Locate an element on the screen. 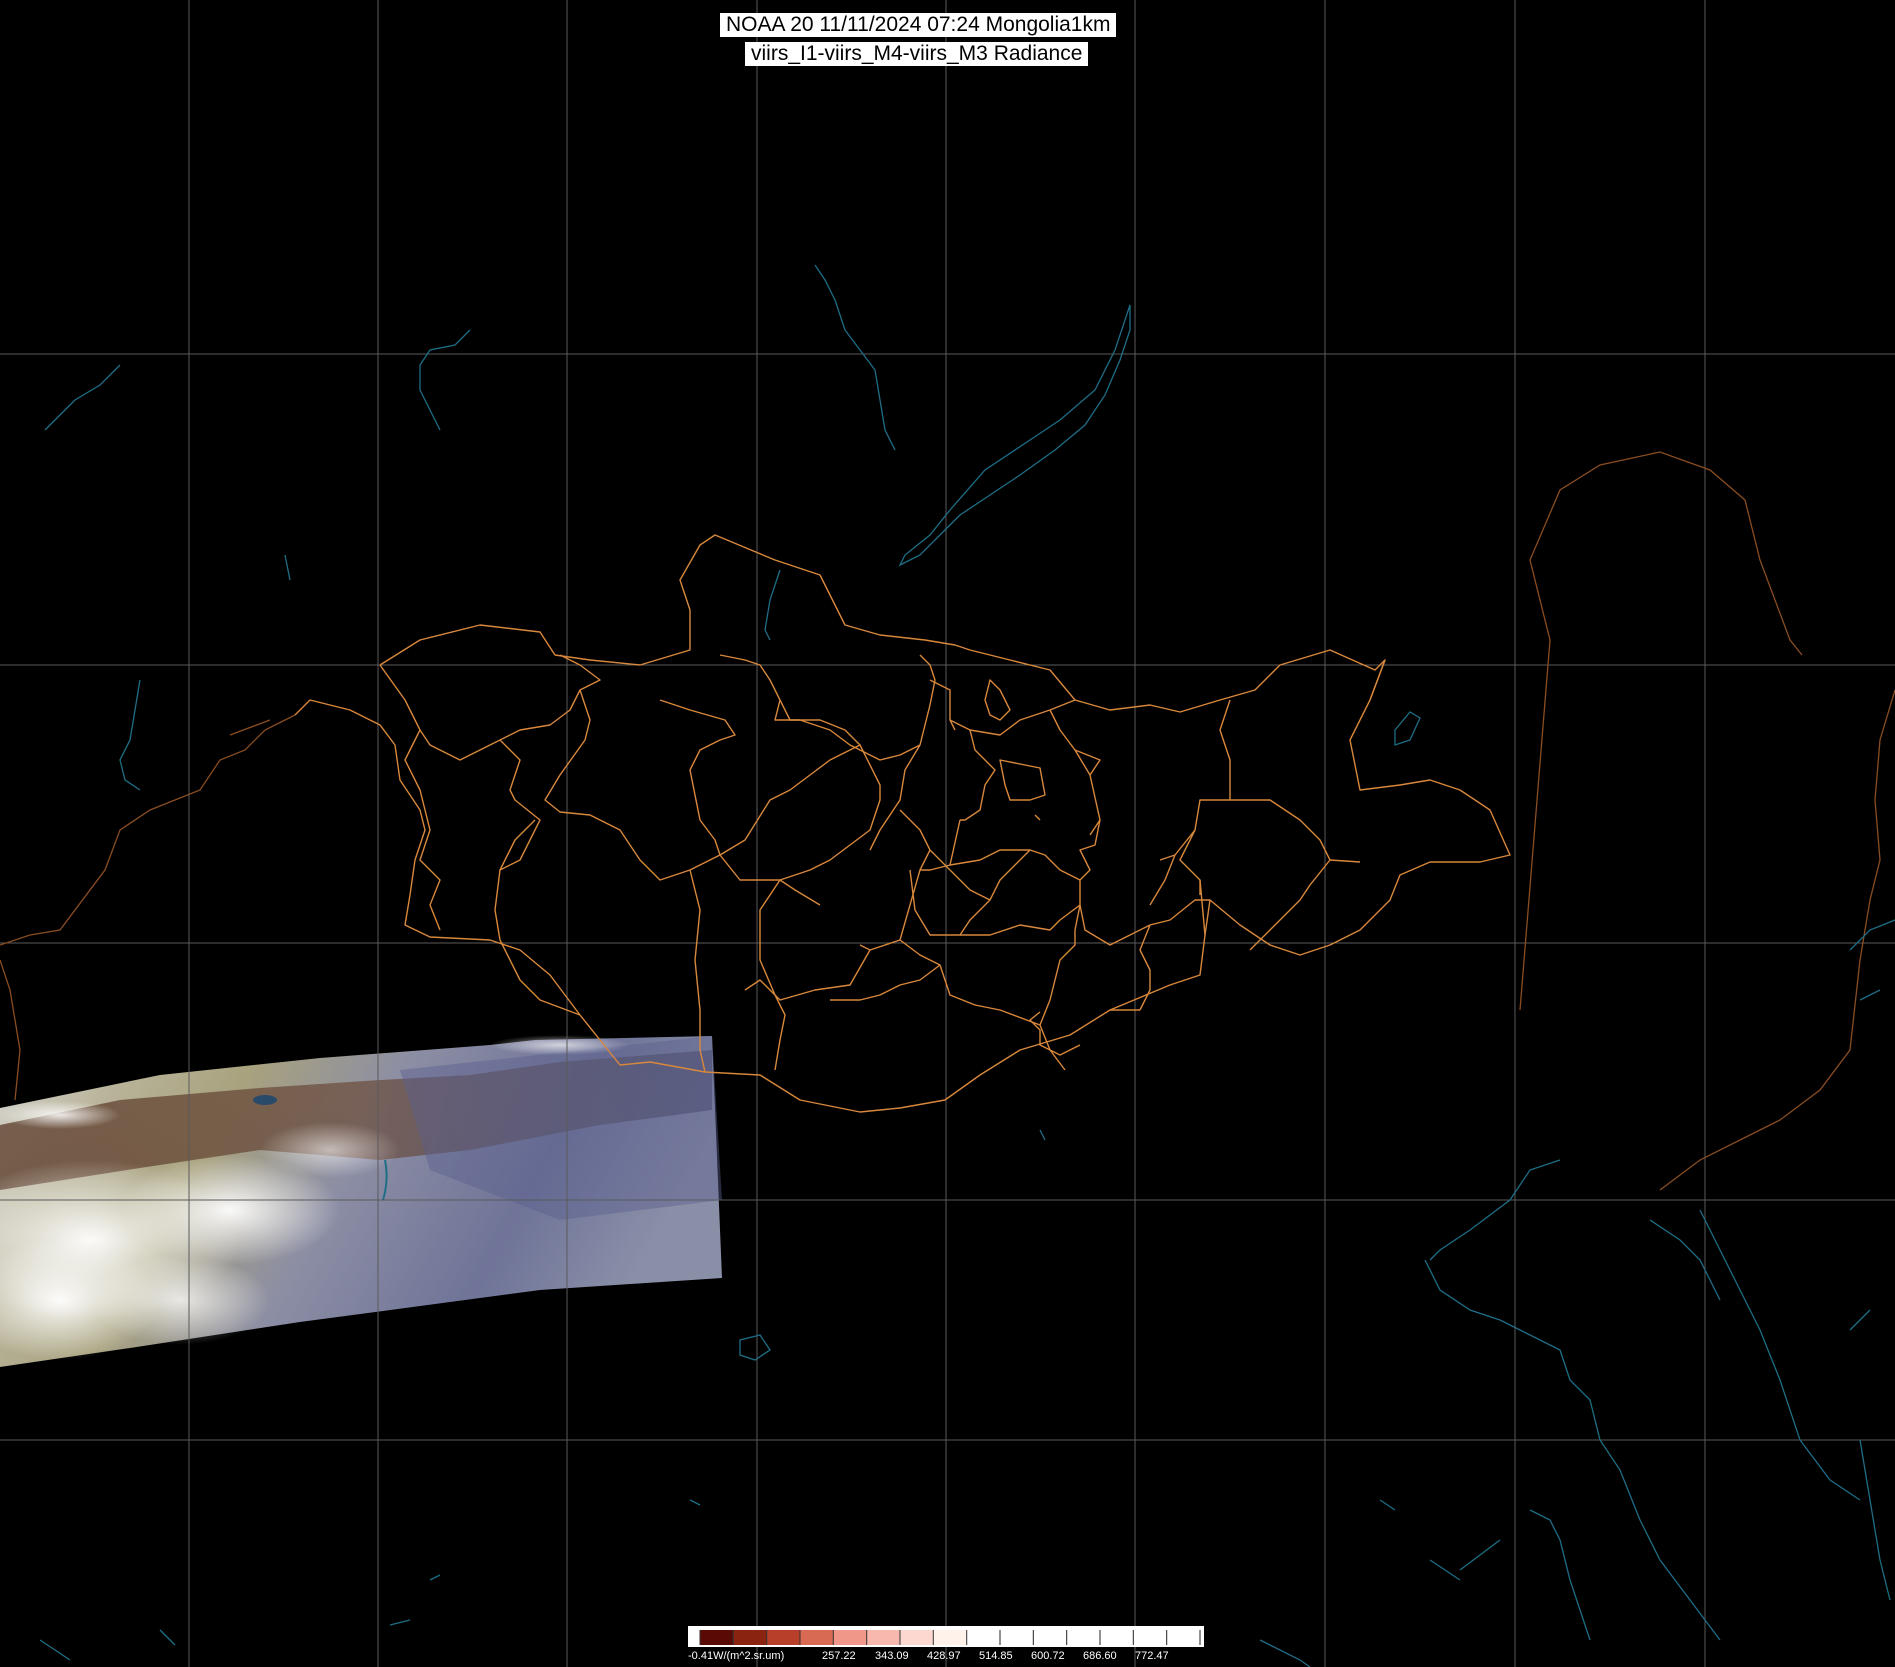 The image size is (1895, 1667). colorbar-tick-label: 686.60 is located at coordinates (1100, 1656).